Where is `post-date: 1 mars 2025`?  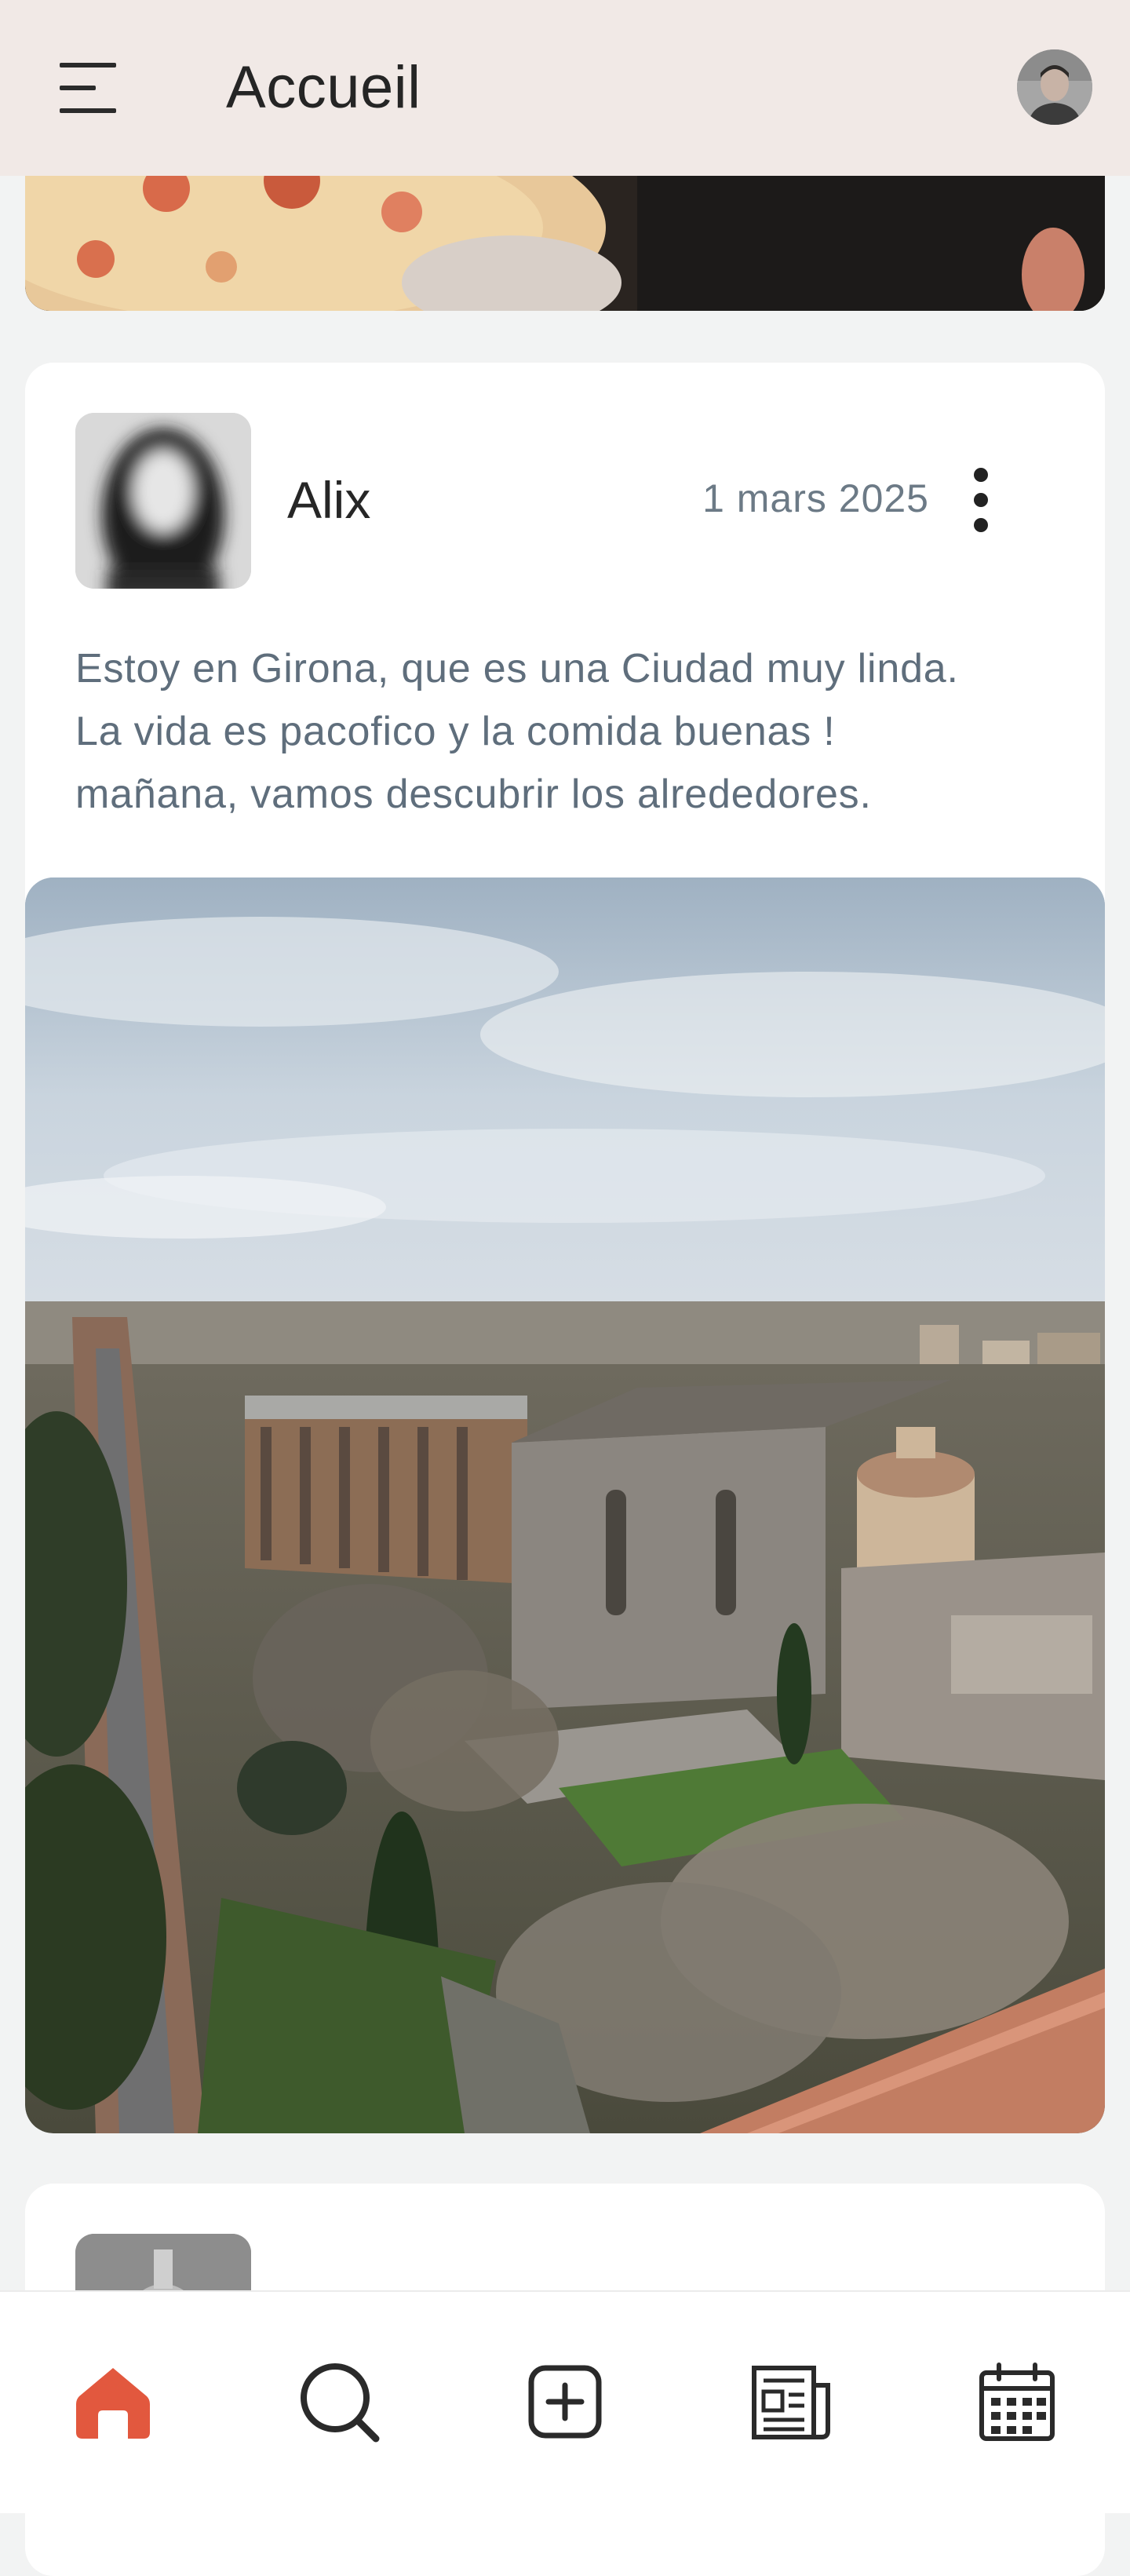
post-date: 1 mars 2025 is located at coordinates (815, 498).